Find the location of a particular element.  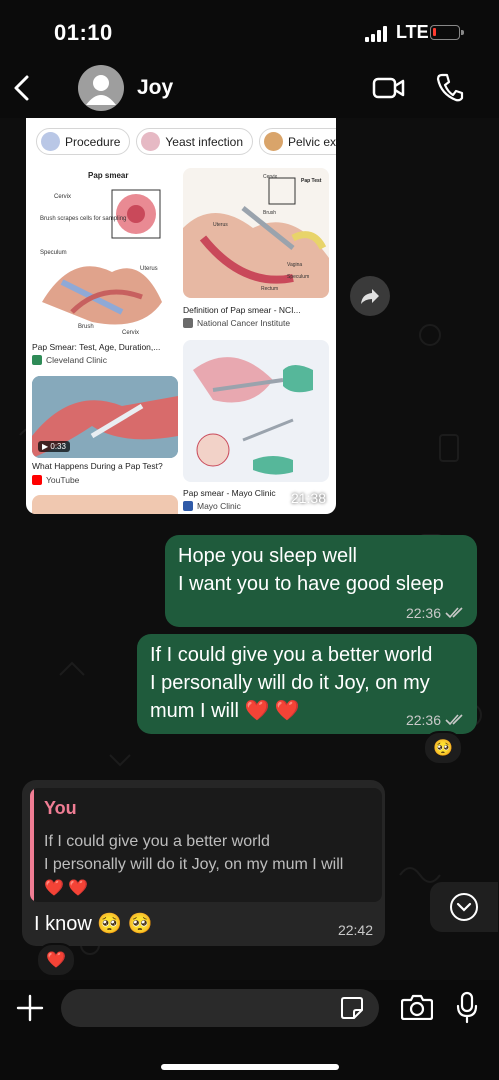

video-call-icon is located at coordinates (389, 88).